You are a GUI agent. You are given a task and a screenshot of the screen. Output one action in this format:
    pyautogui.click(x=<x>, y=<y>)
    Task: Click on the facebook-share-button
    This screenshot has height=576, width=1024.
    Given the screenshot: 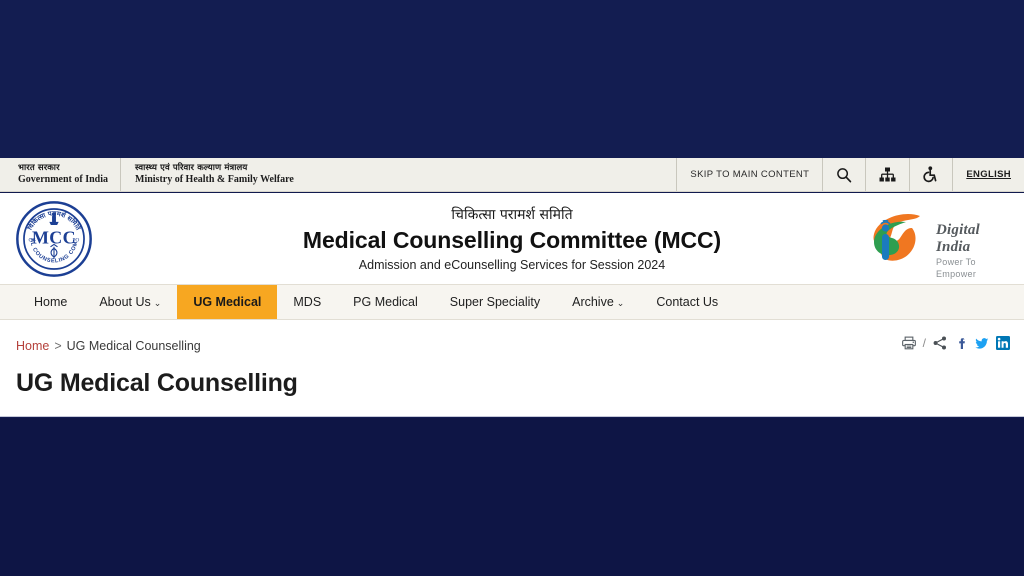 What is the action you would take?
    pyautogui.click(x=961, y=343)
    